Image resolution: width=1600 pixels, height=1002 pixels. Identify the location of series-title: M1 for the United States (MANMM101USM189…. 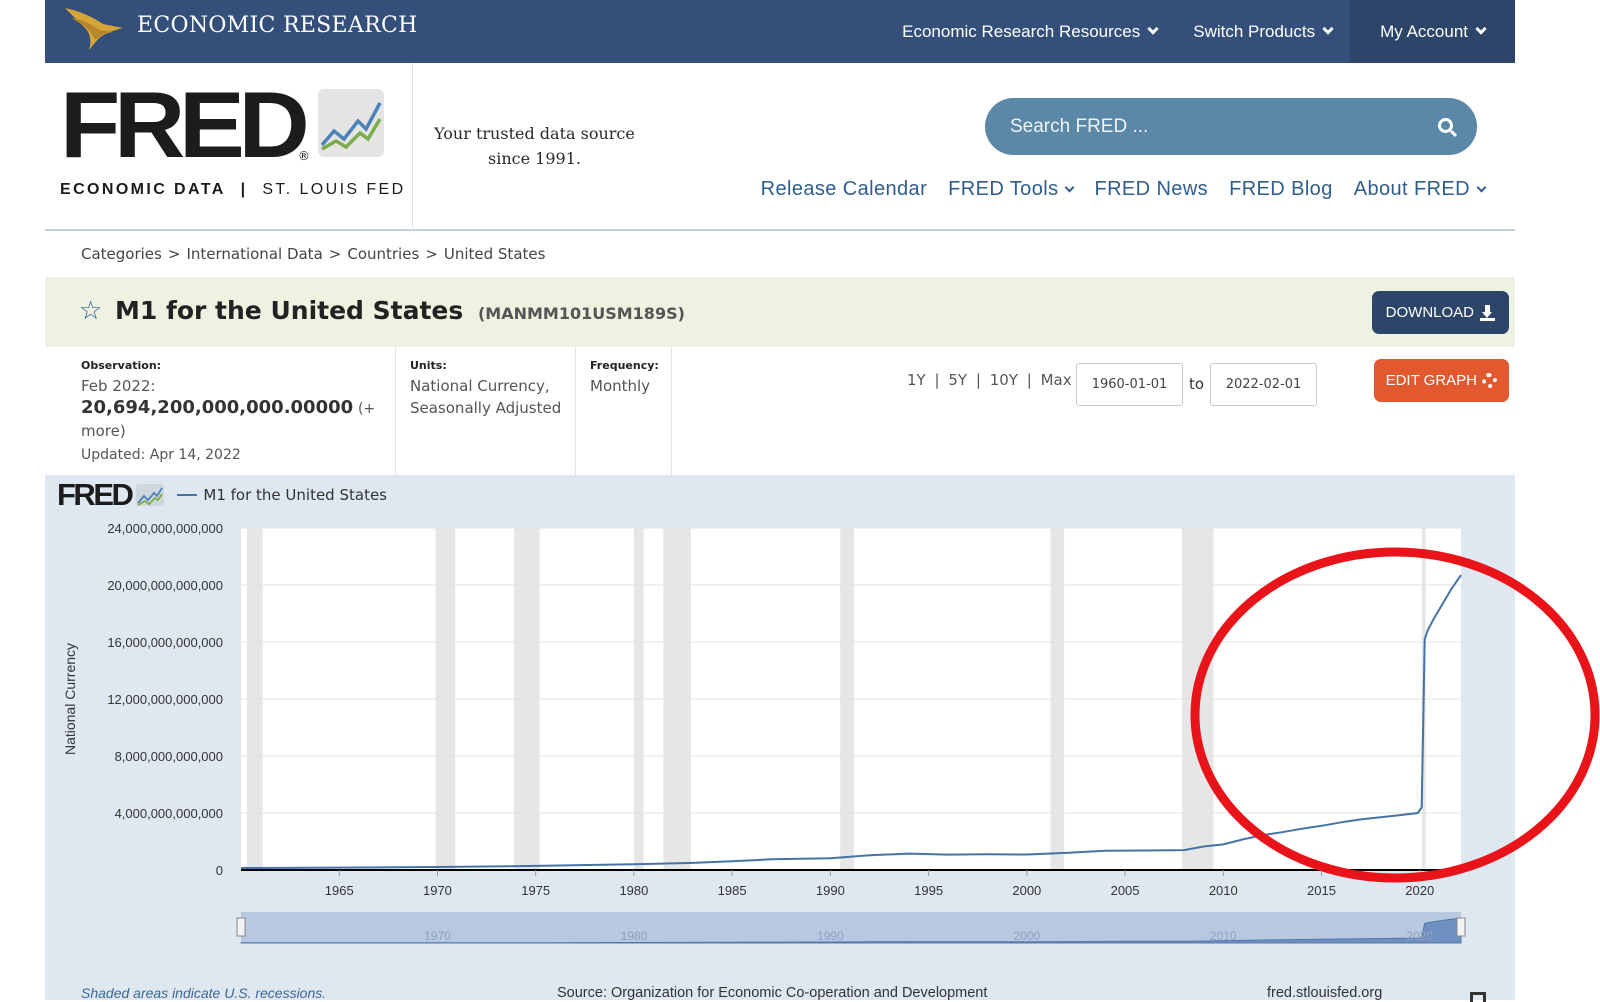
(400, 310).